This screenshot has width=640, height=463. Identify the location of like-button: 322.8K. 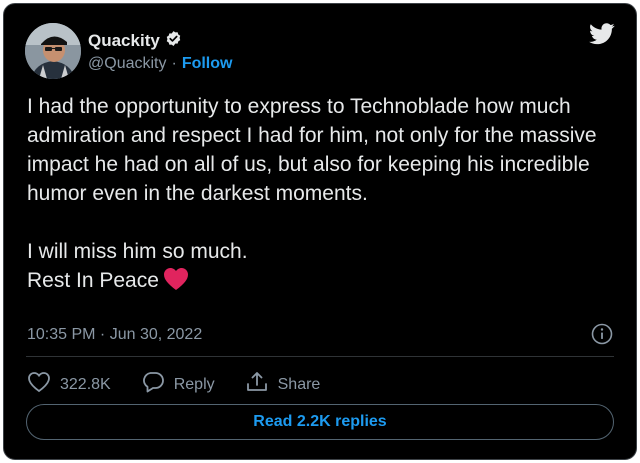
(69, 384).